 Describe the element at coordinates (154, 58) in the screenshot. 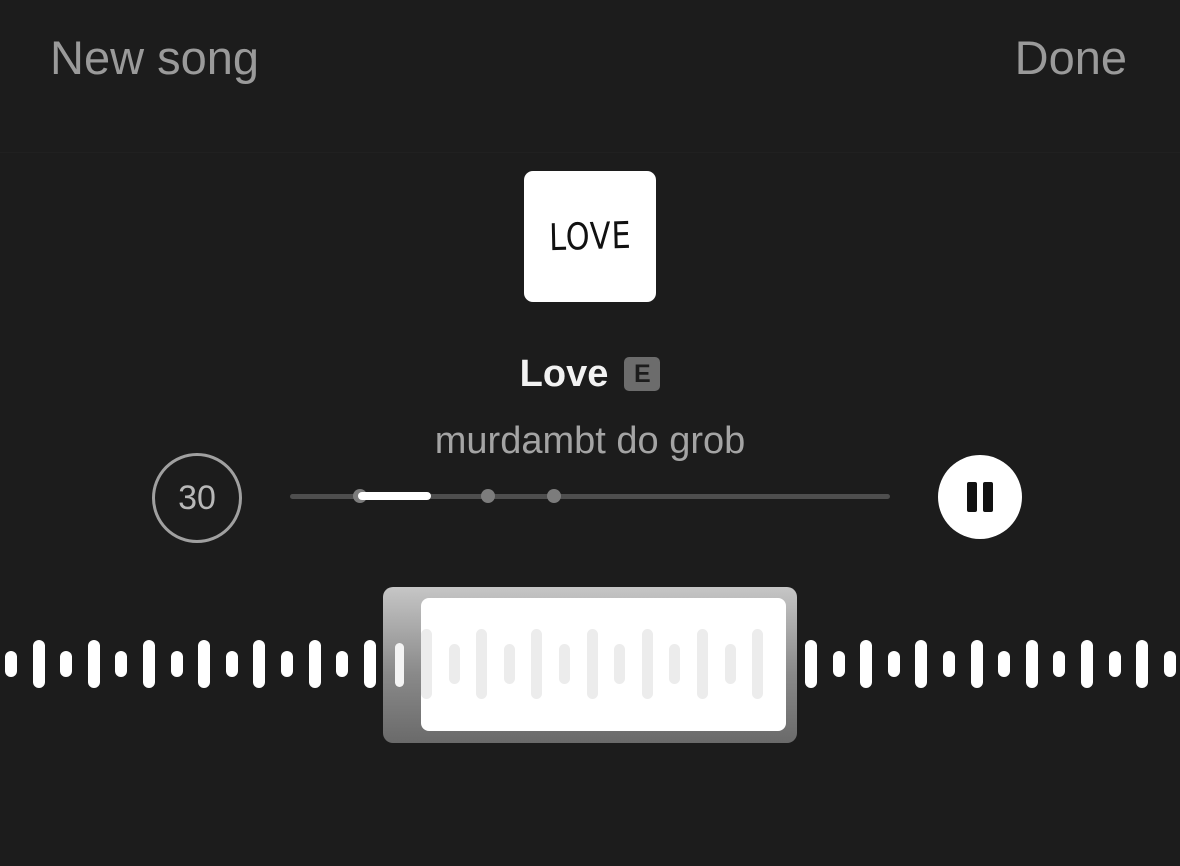

I see `new-song-button: New song` at that location.